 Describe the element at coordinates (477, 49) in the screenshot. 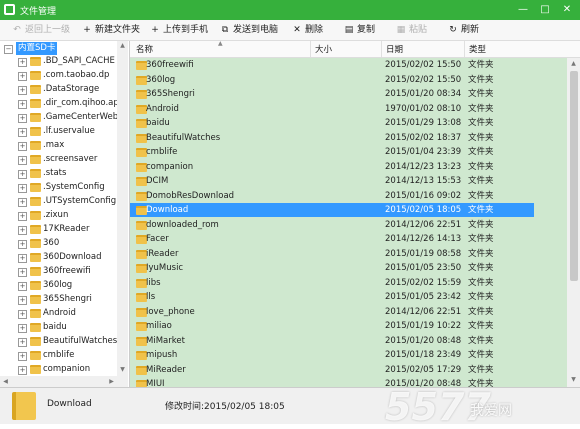

I see `column-type: 类型` at that location.